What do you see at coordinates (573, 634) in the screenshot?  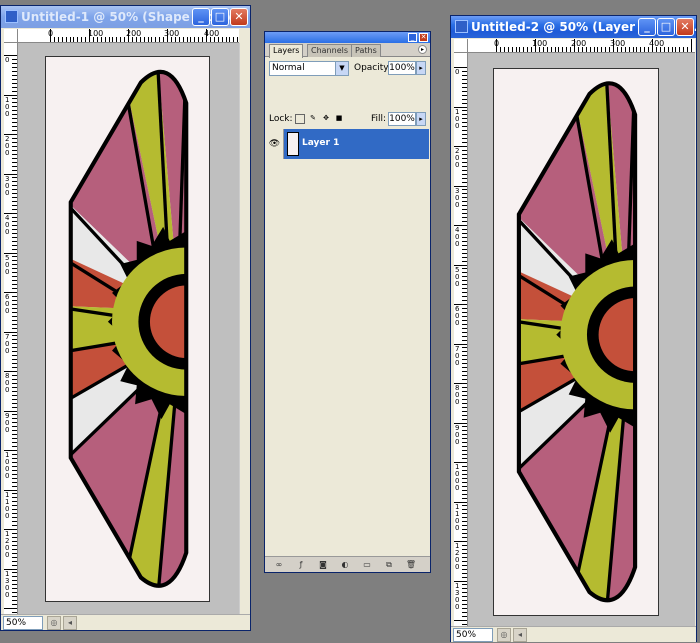 I see `status-bar: 50% ◎ ◂` at bounding box center [573, 634].